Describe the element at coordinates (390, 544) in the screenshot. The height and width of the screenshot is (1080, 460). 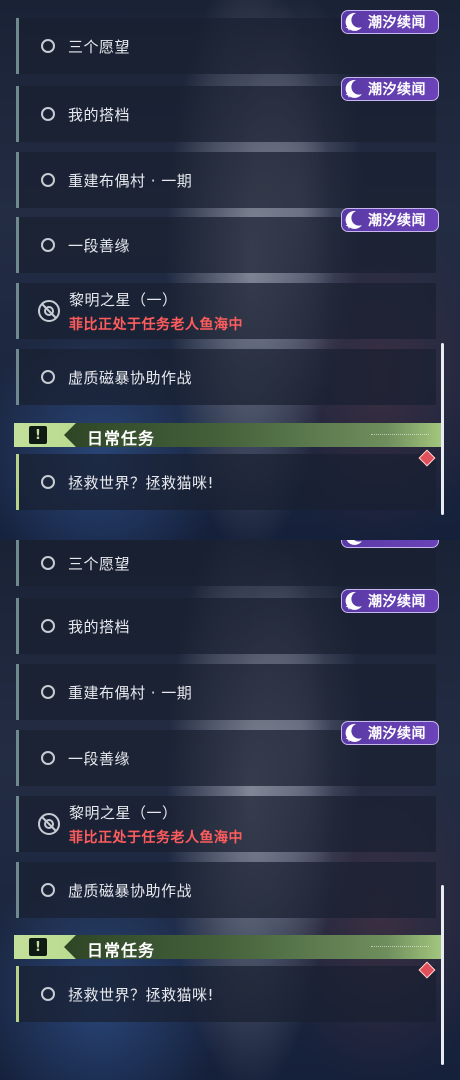
I see `tidal-news-badge` at that location.